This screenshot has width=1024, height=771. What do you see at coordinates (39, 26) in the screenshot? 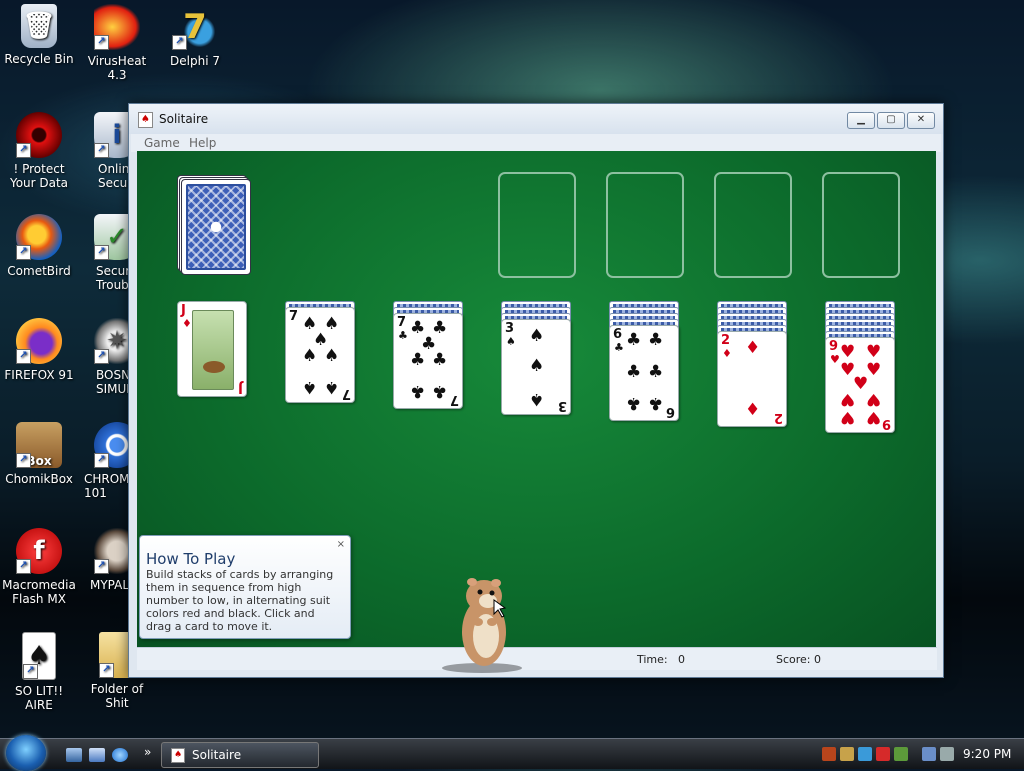
I see `recycle-bin-icon: 🗑` at bounding box center [39, 26].